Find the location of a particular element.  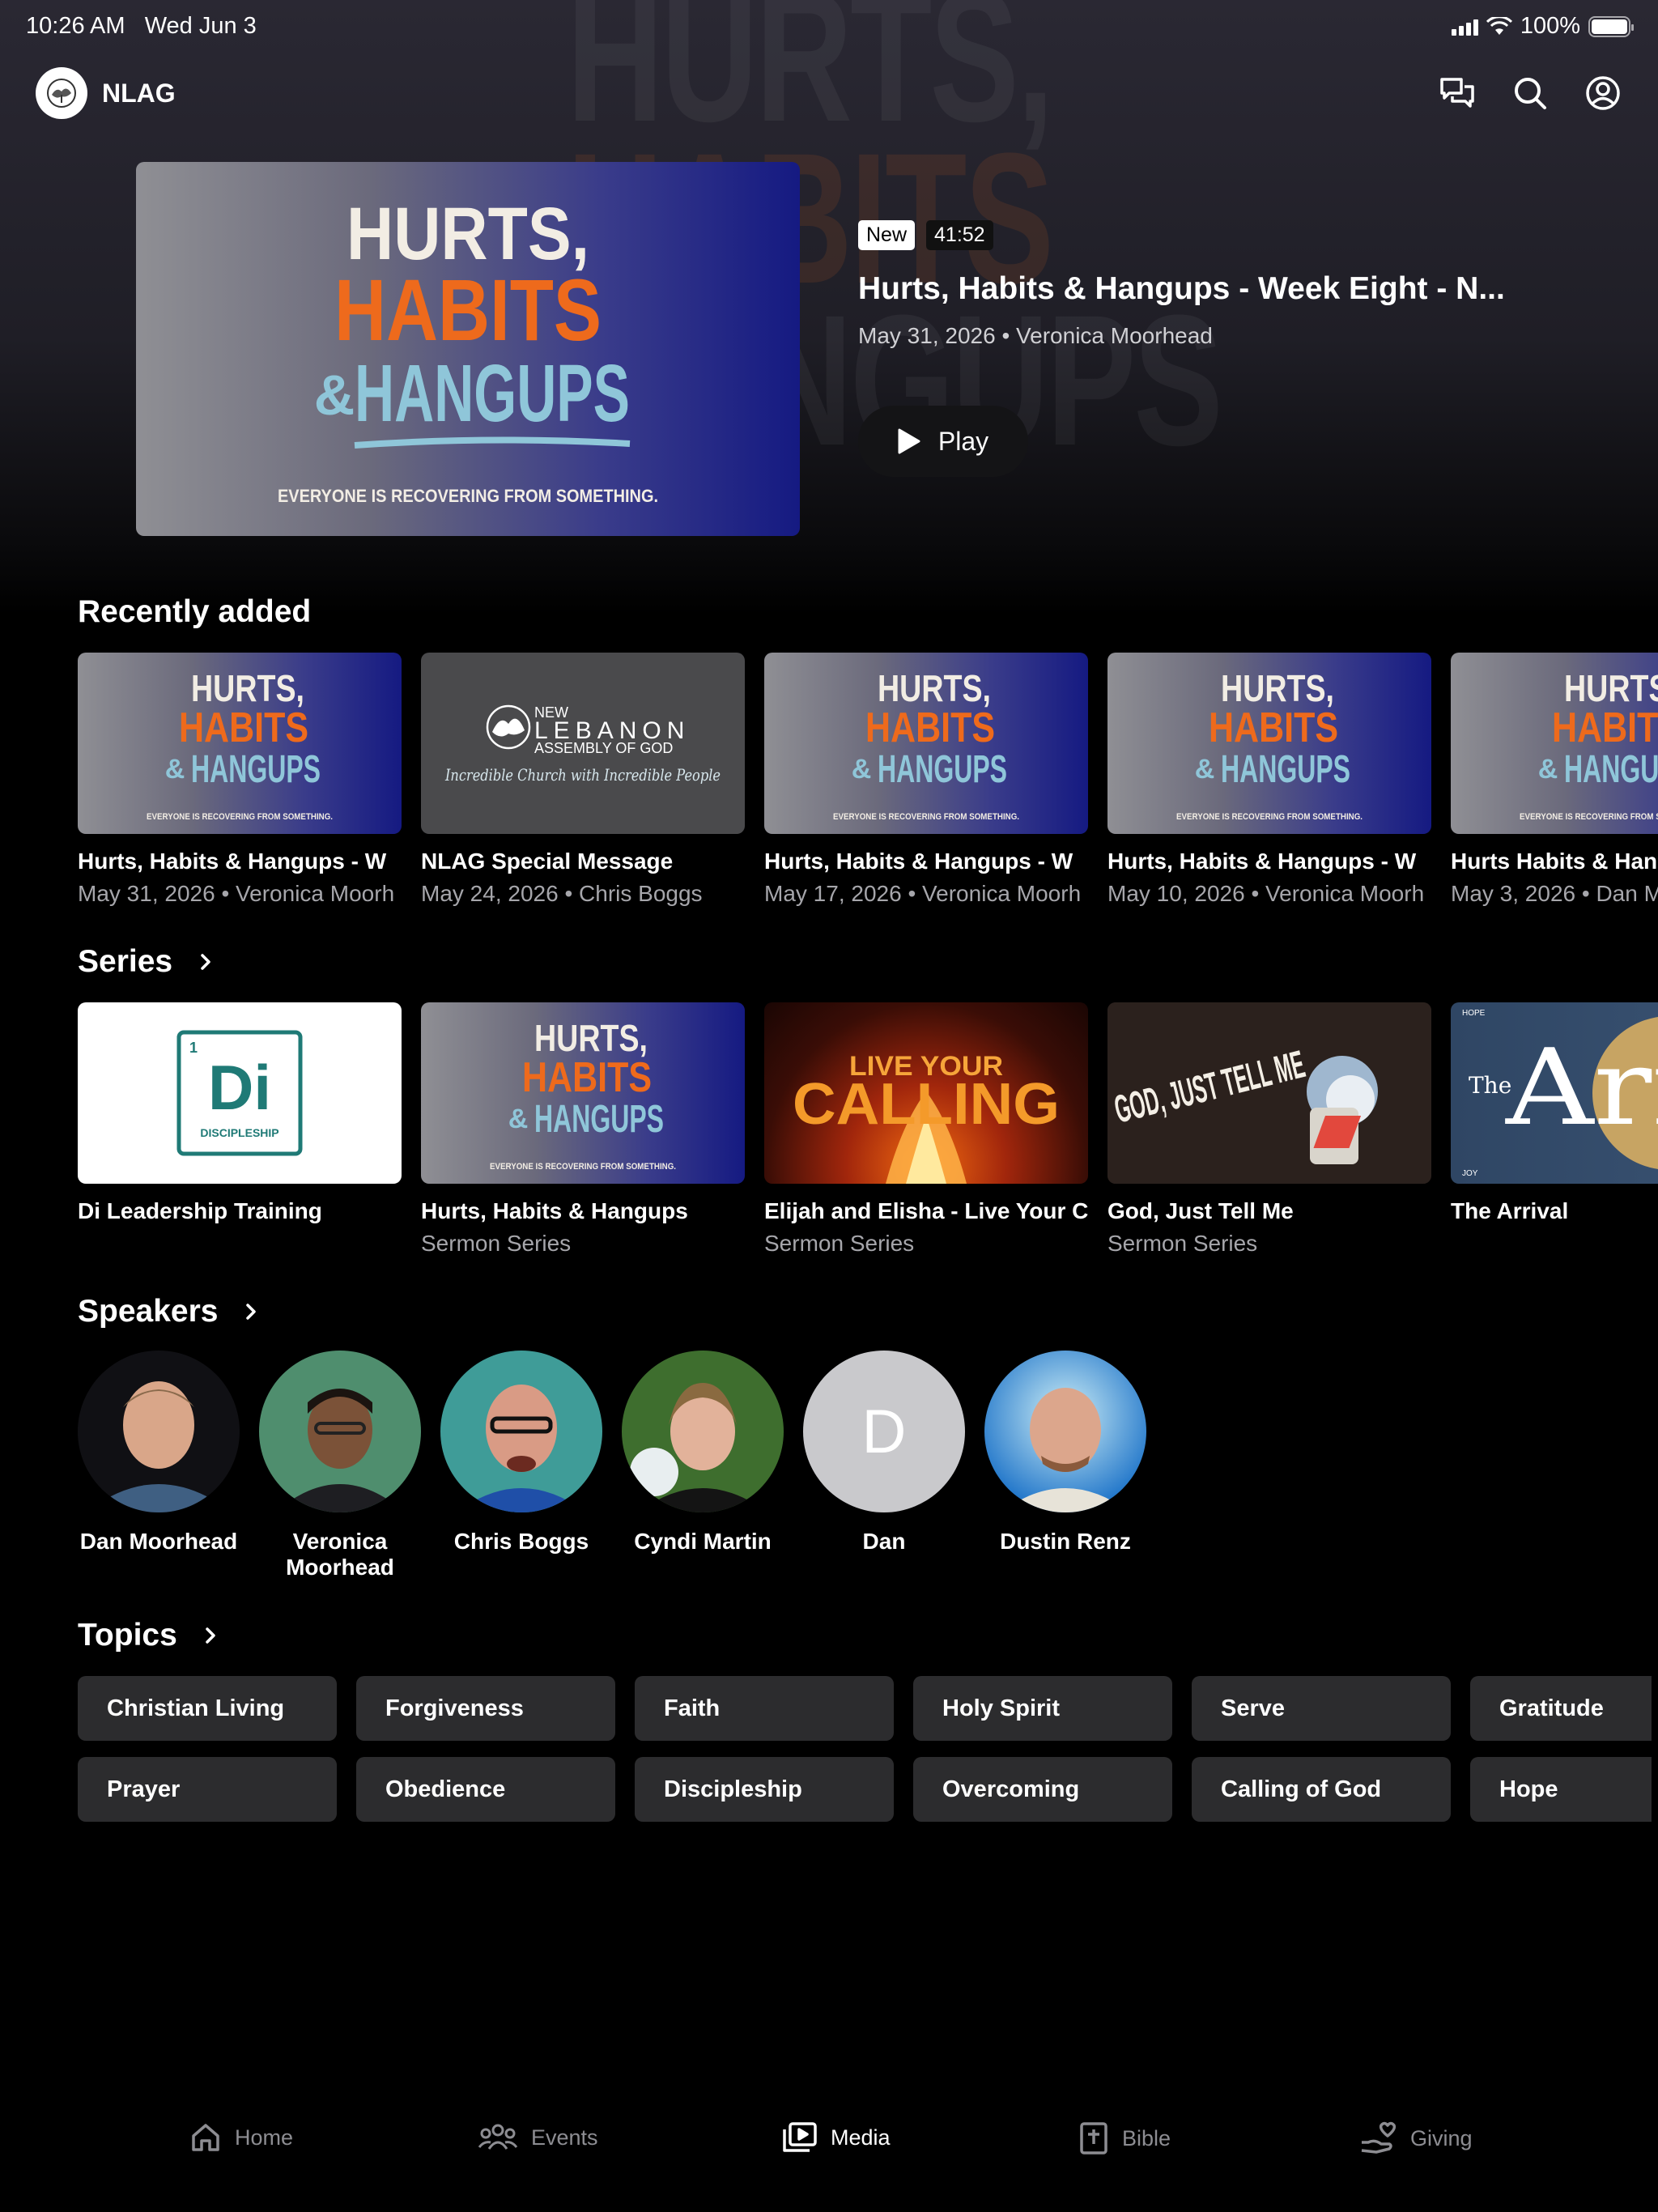

play-label: Play is located at coordinates (963, 441).